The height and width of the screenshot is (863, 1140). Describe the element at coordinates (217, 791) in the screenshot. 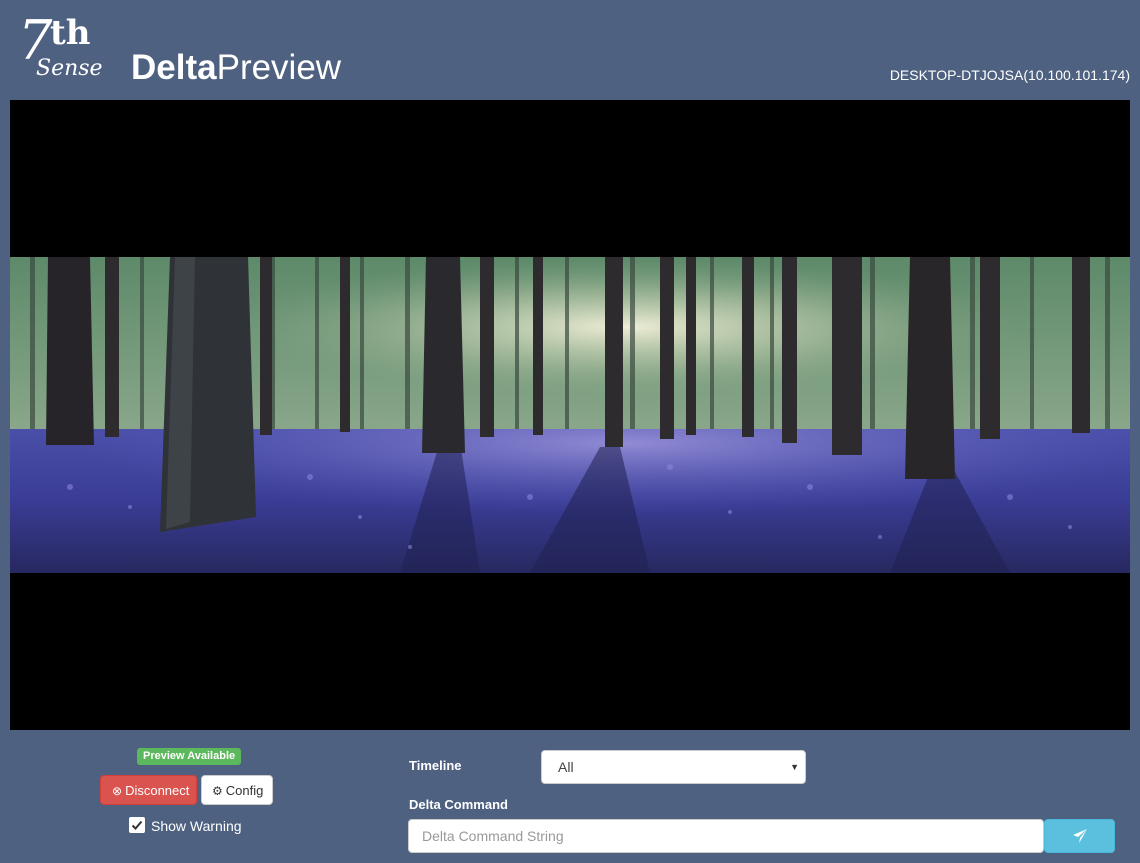

I see `gear-icon: ⚙` at that location.